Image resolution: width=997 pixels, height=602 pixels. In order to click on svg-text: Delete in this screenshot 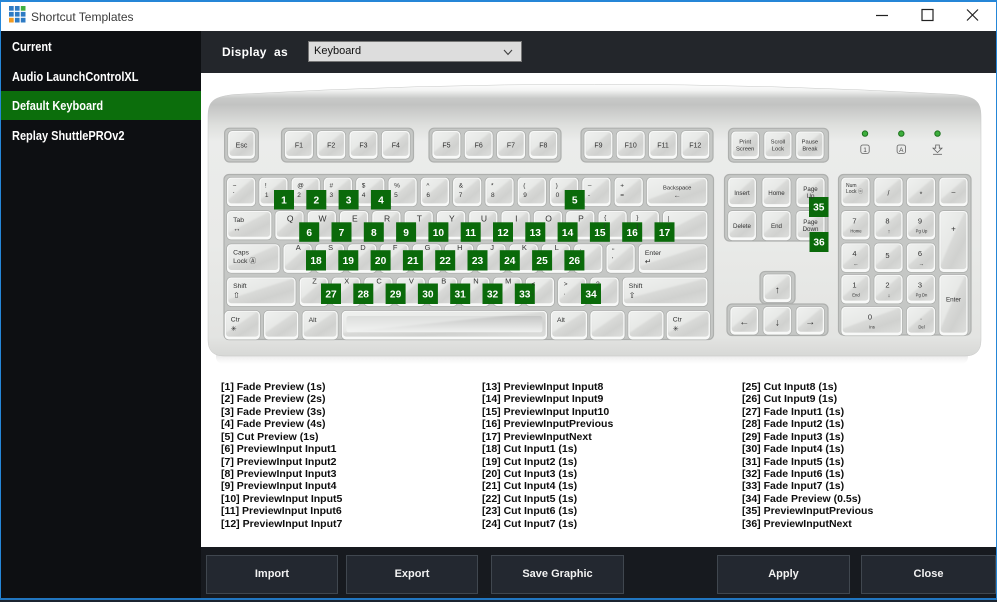, I will do `click(742, 226)`.